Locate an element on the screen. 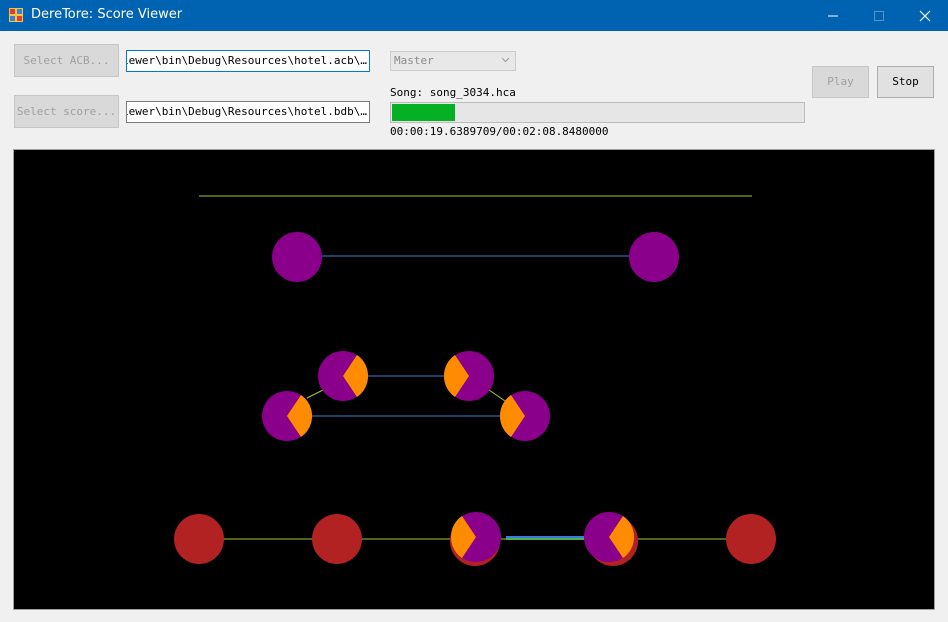  difficulty-select: Master is located at coordinates (453, 61).